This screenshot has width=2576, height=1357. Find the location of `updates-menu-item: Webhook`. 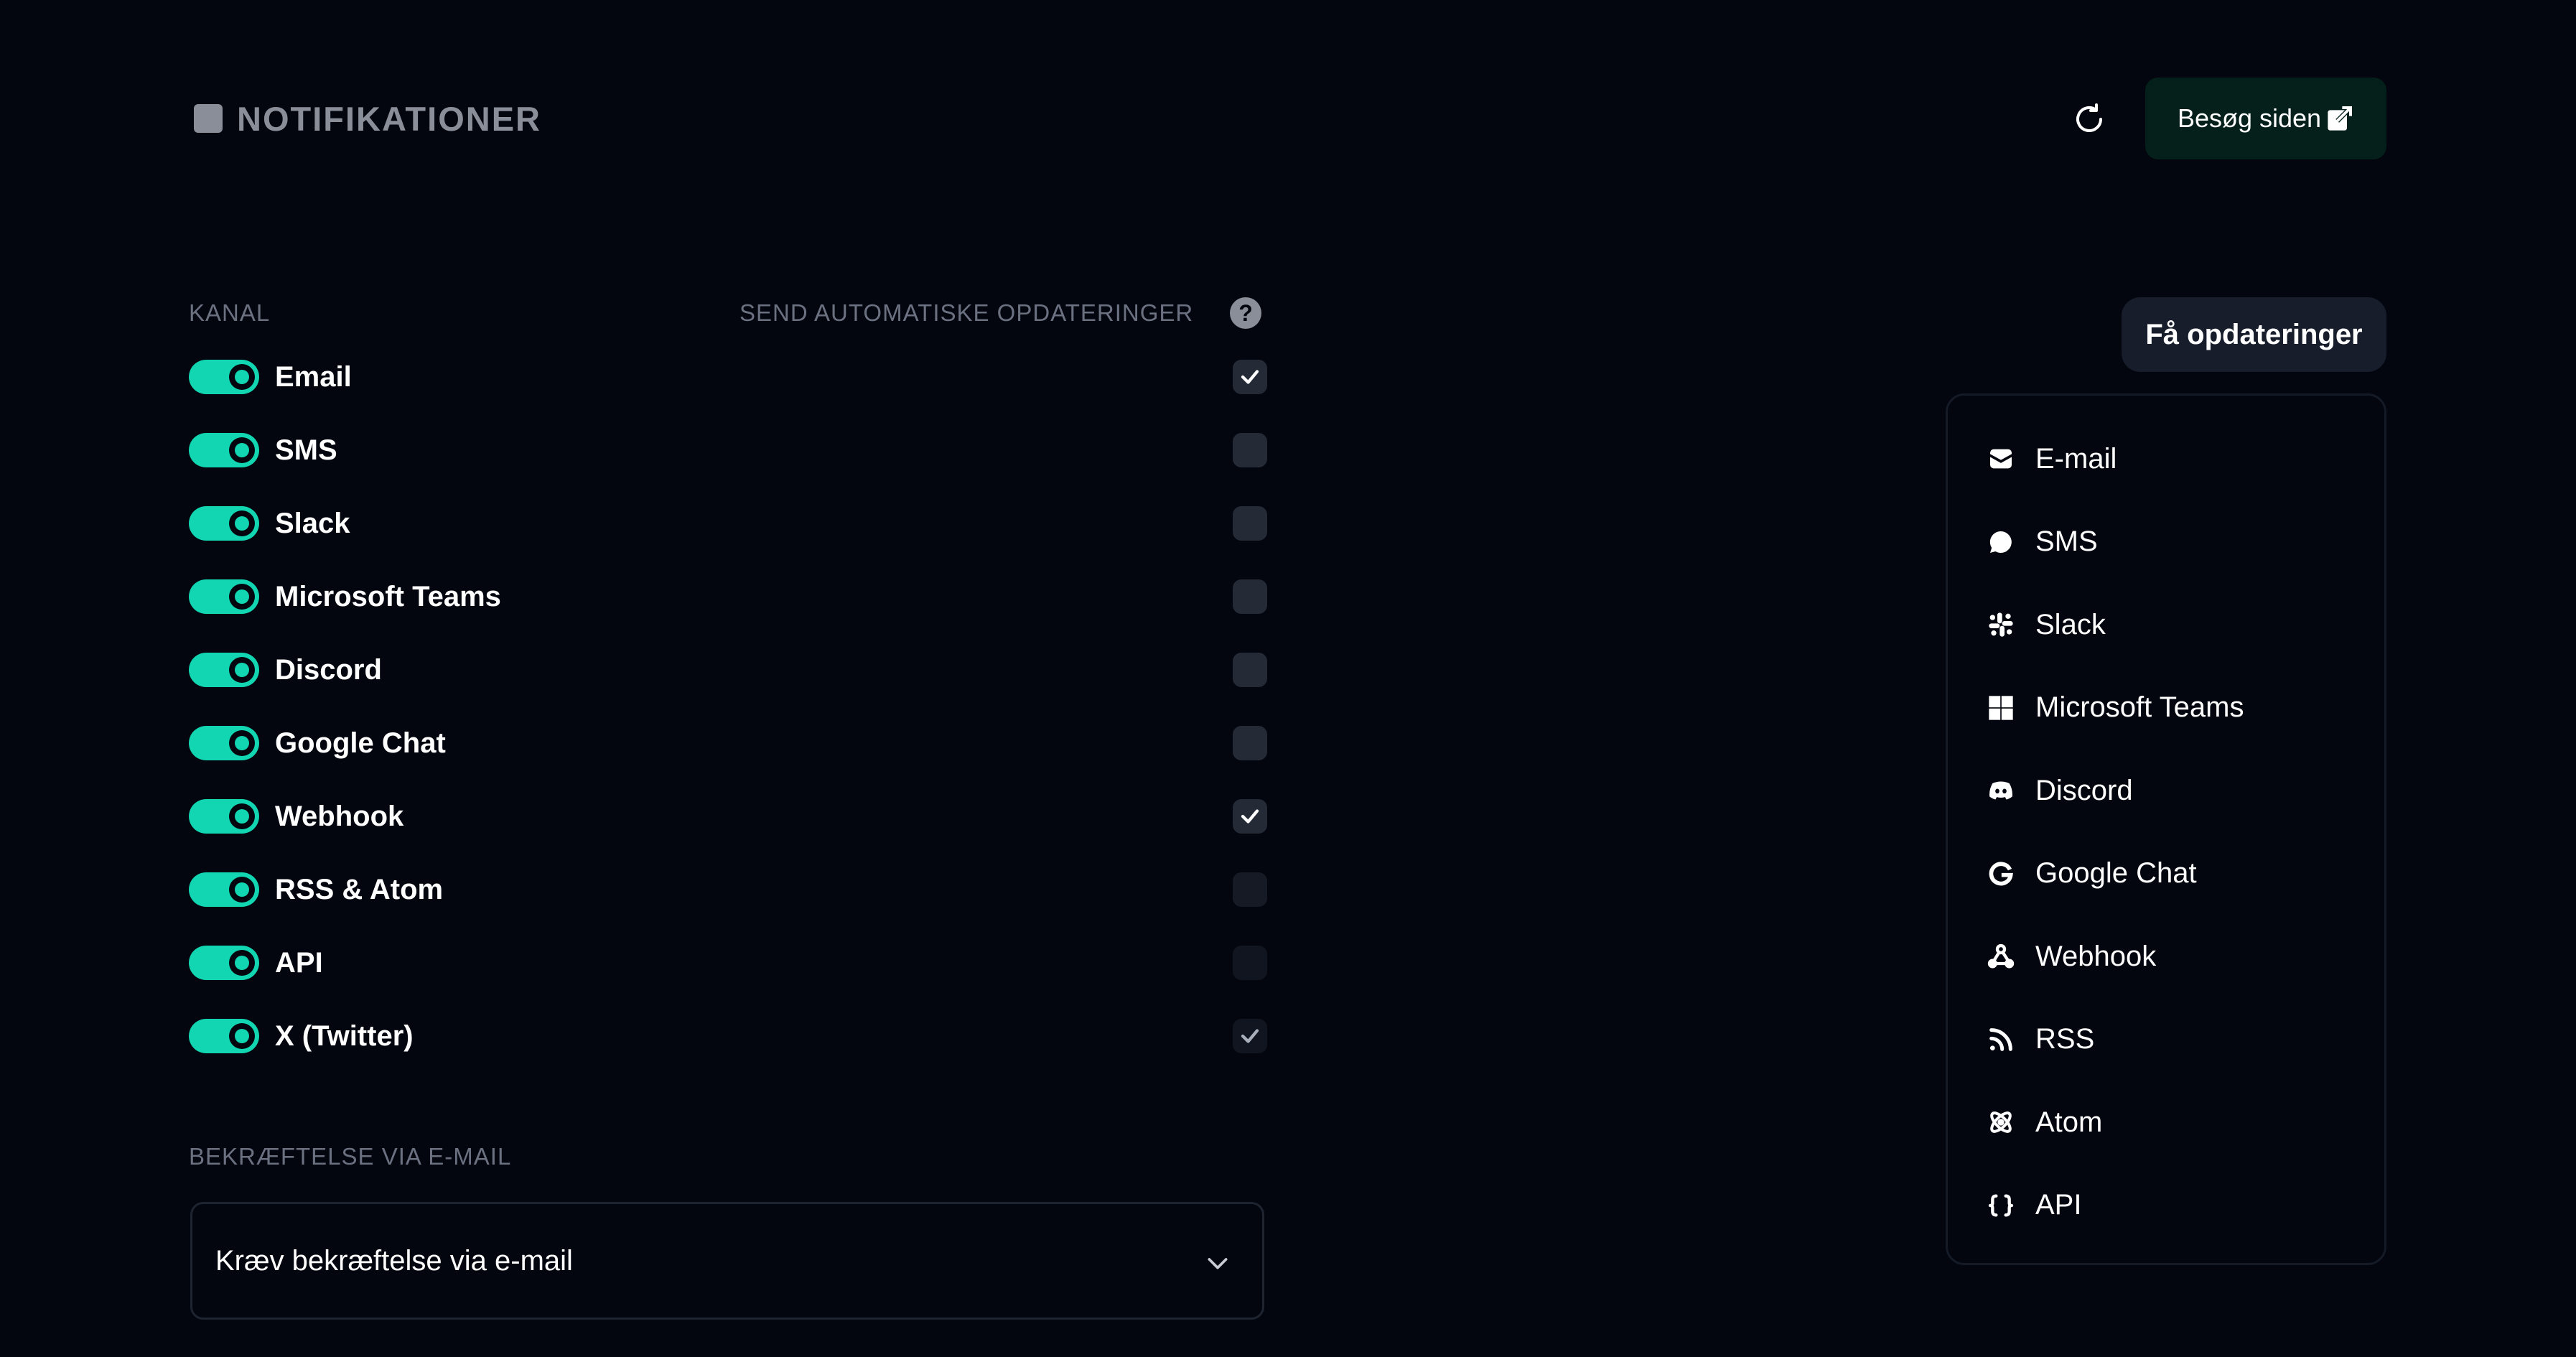

updates-menu-item: Webhook is located at coordinates (2171, 956).